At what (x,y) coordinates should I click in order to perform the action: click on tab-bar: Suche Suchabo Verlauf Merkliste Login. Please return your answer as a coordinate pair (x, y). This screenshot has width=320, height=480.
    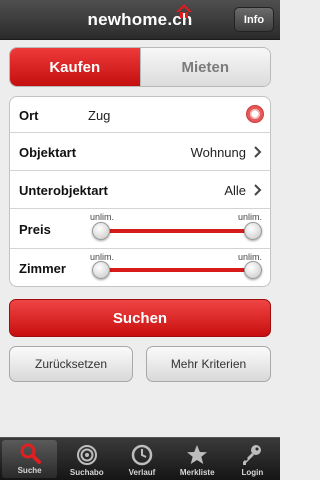
    Looking at the image, I should click on (140, 458).